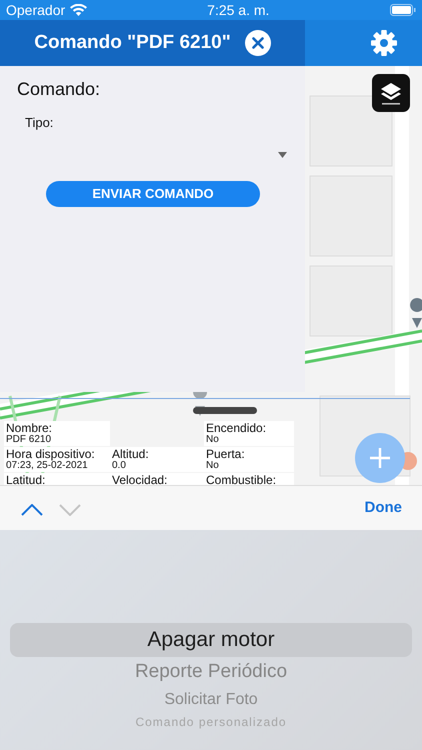 The image size is (422, 750). What do you see at coordinates (36, 10) in the screenshot?
I see `carrier-name: Operador` at bounding box center [36, 10].